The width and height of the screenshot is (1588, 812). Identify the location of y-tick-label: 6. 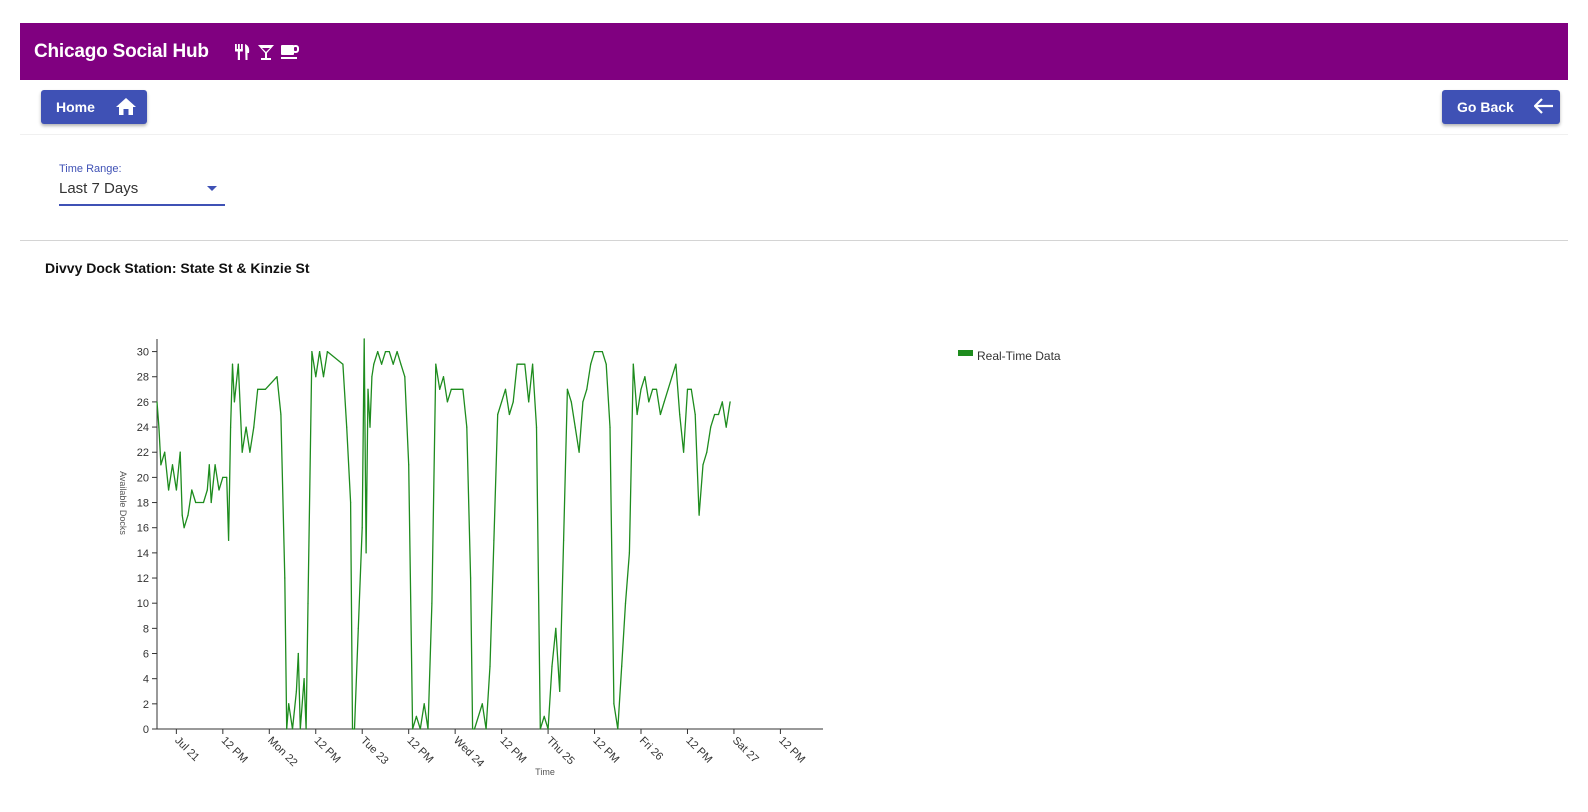
(146, 655).